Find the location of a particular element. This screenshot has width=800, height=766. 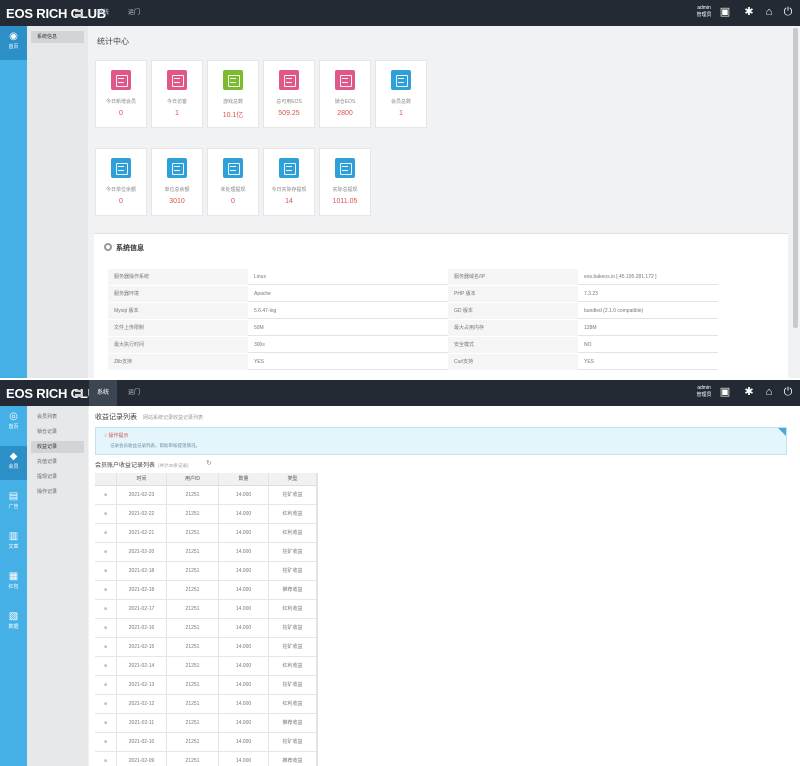

table-row: ■ 2021-02-20 21251 14.000 挖矿收益 is located at coordinates (206, 552).